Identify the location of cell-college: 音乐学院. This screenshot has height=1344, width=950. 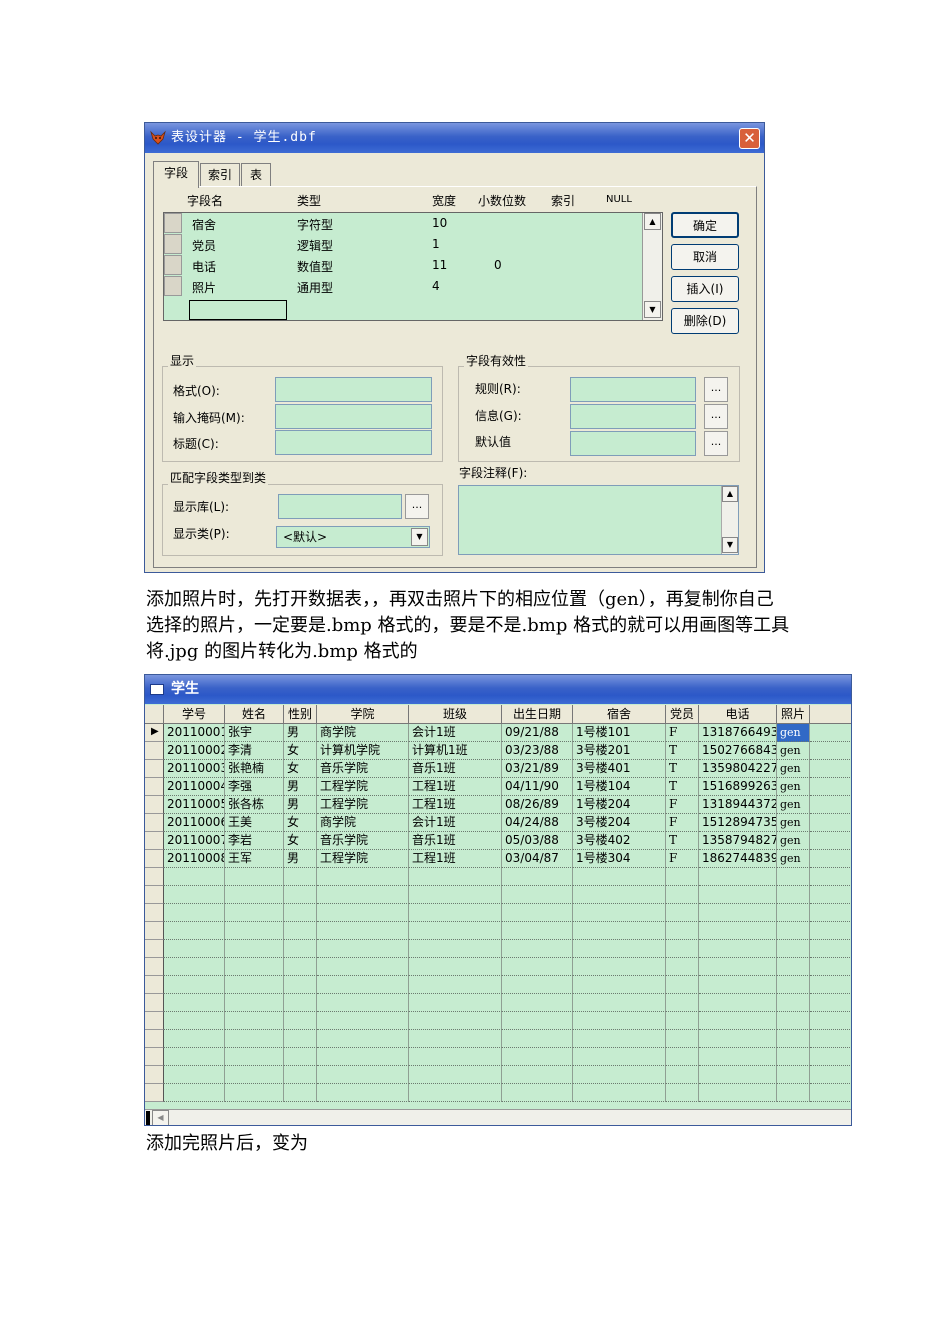
(363, 841).